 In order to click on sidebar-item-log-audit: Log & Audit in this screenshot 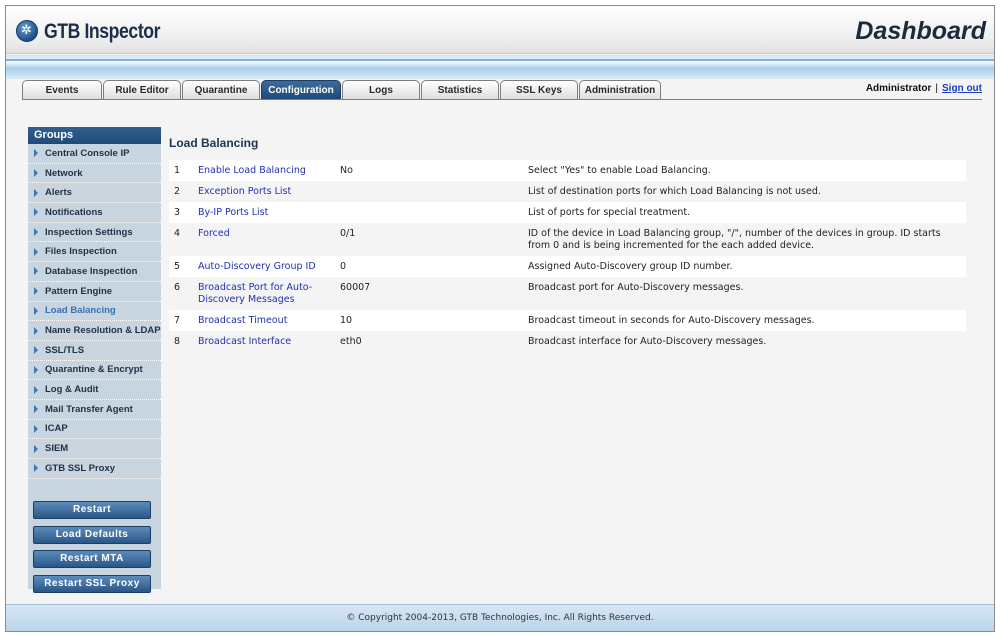, I will do `click(94, 390)`.